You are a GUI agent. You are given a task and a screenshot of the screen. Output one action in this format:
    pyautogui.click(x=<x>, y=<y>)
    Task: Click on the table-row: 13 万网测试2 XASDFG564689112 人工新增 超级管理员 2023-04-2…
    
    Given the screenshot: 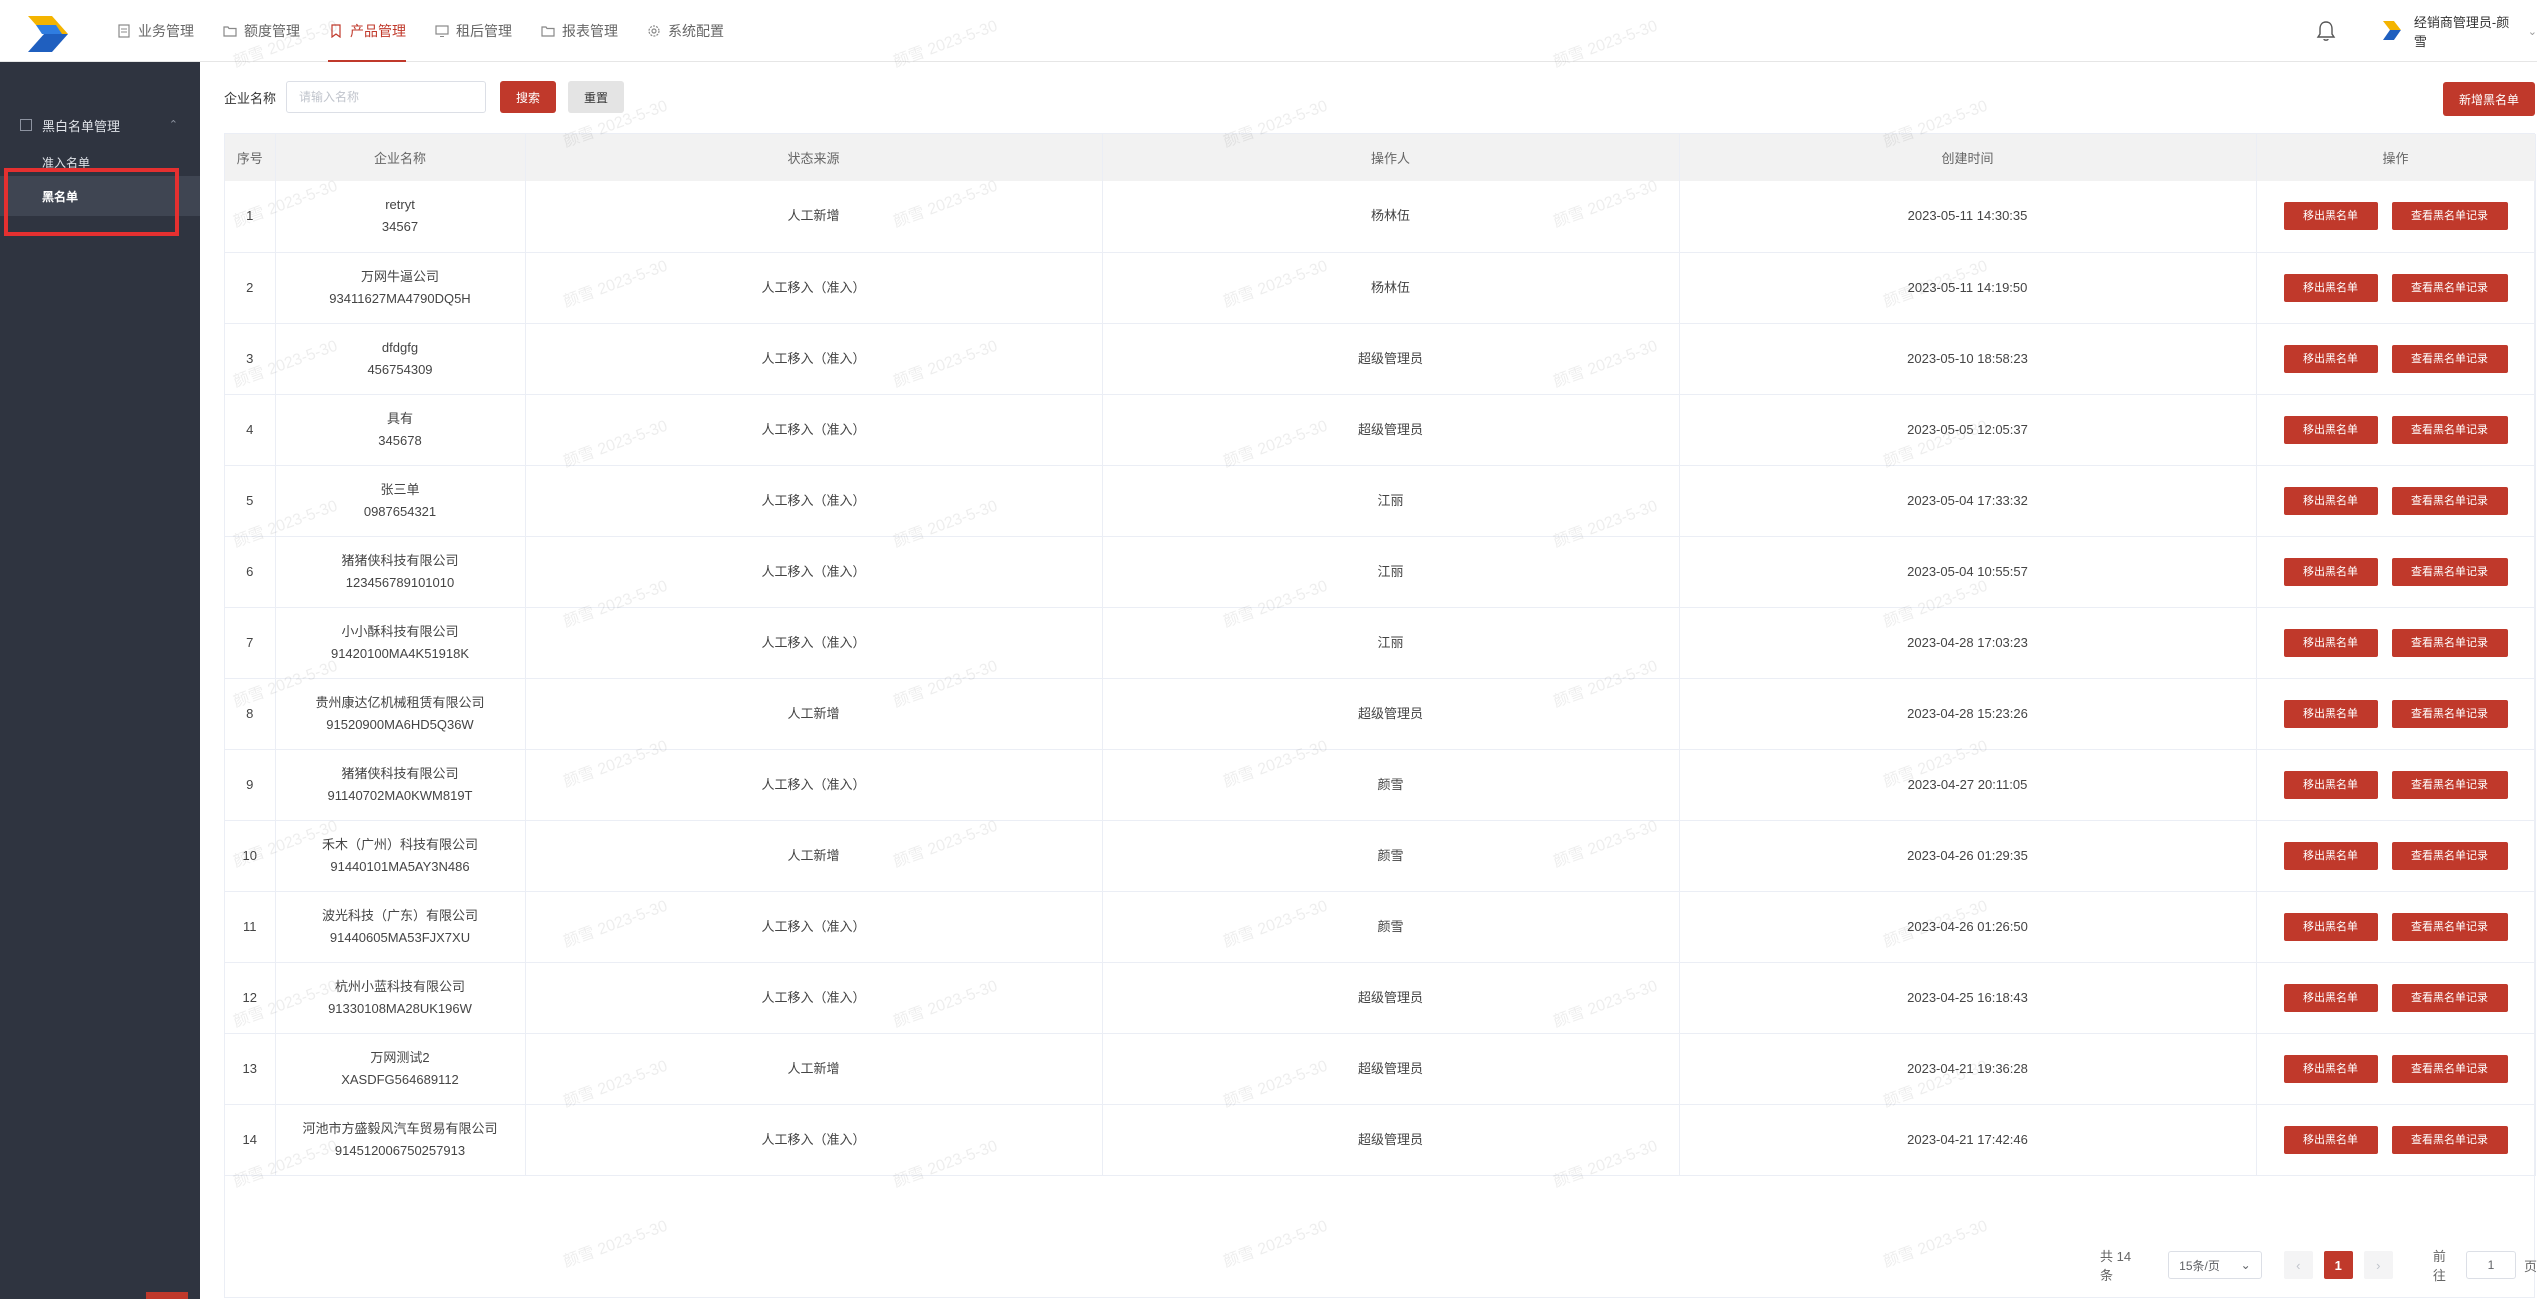 What is the action you would take?
    pyautogui.click(x=1380, y=1068)
    